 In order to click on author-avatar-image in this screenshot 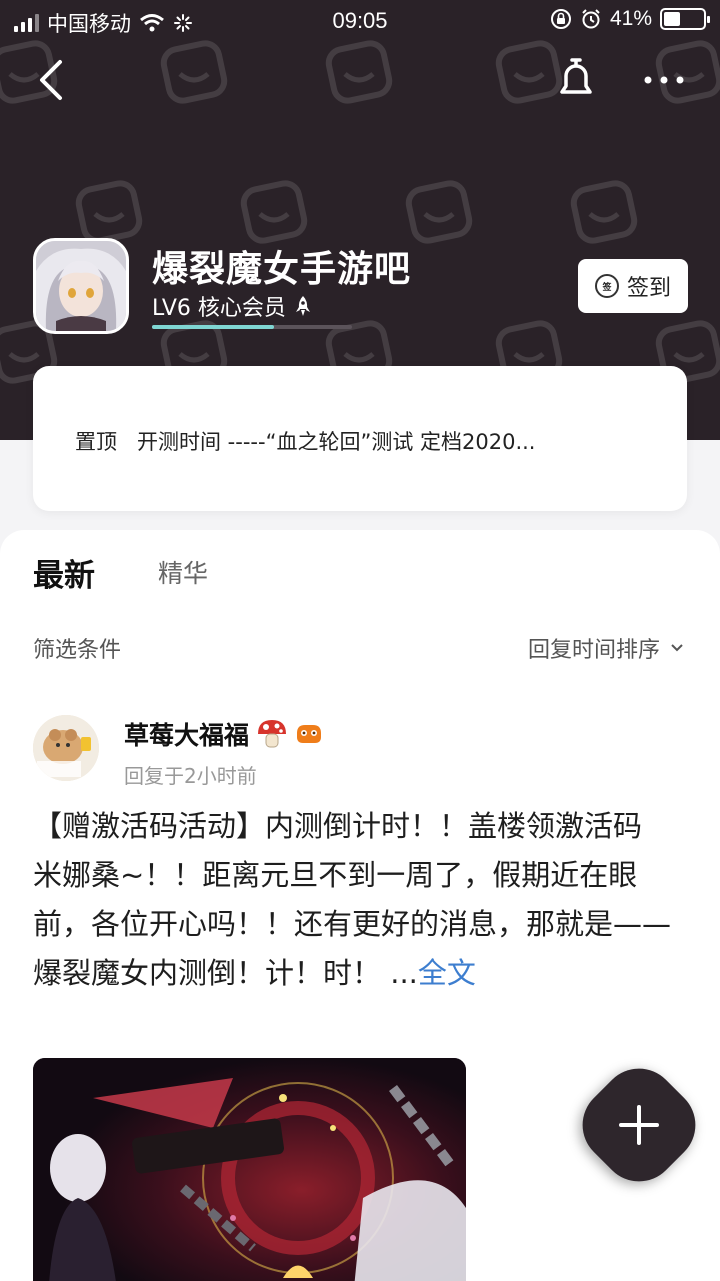, I will do `click(66, 748)`.